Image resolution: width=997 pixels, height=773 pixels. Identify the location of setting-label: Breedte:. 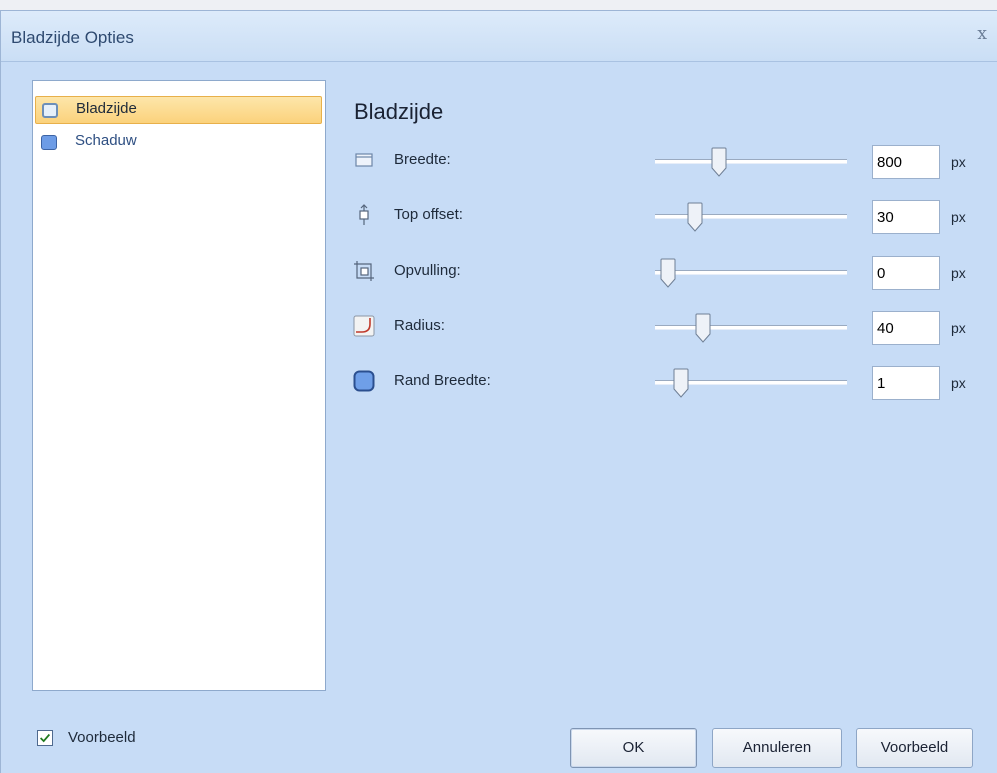
(422, 159).